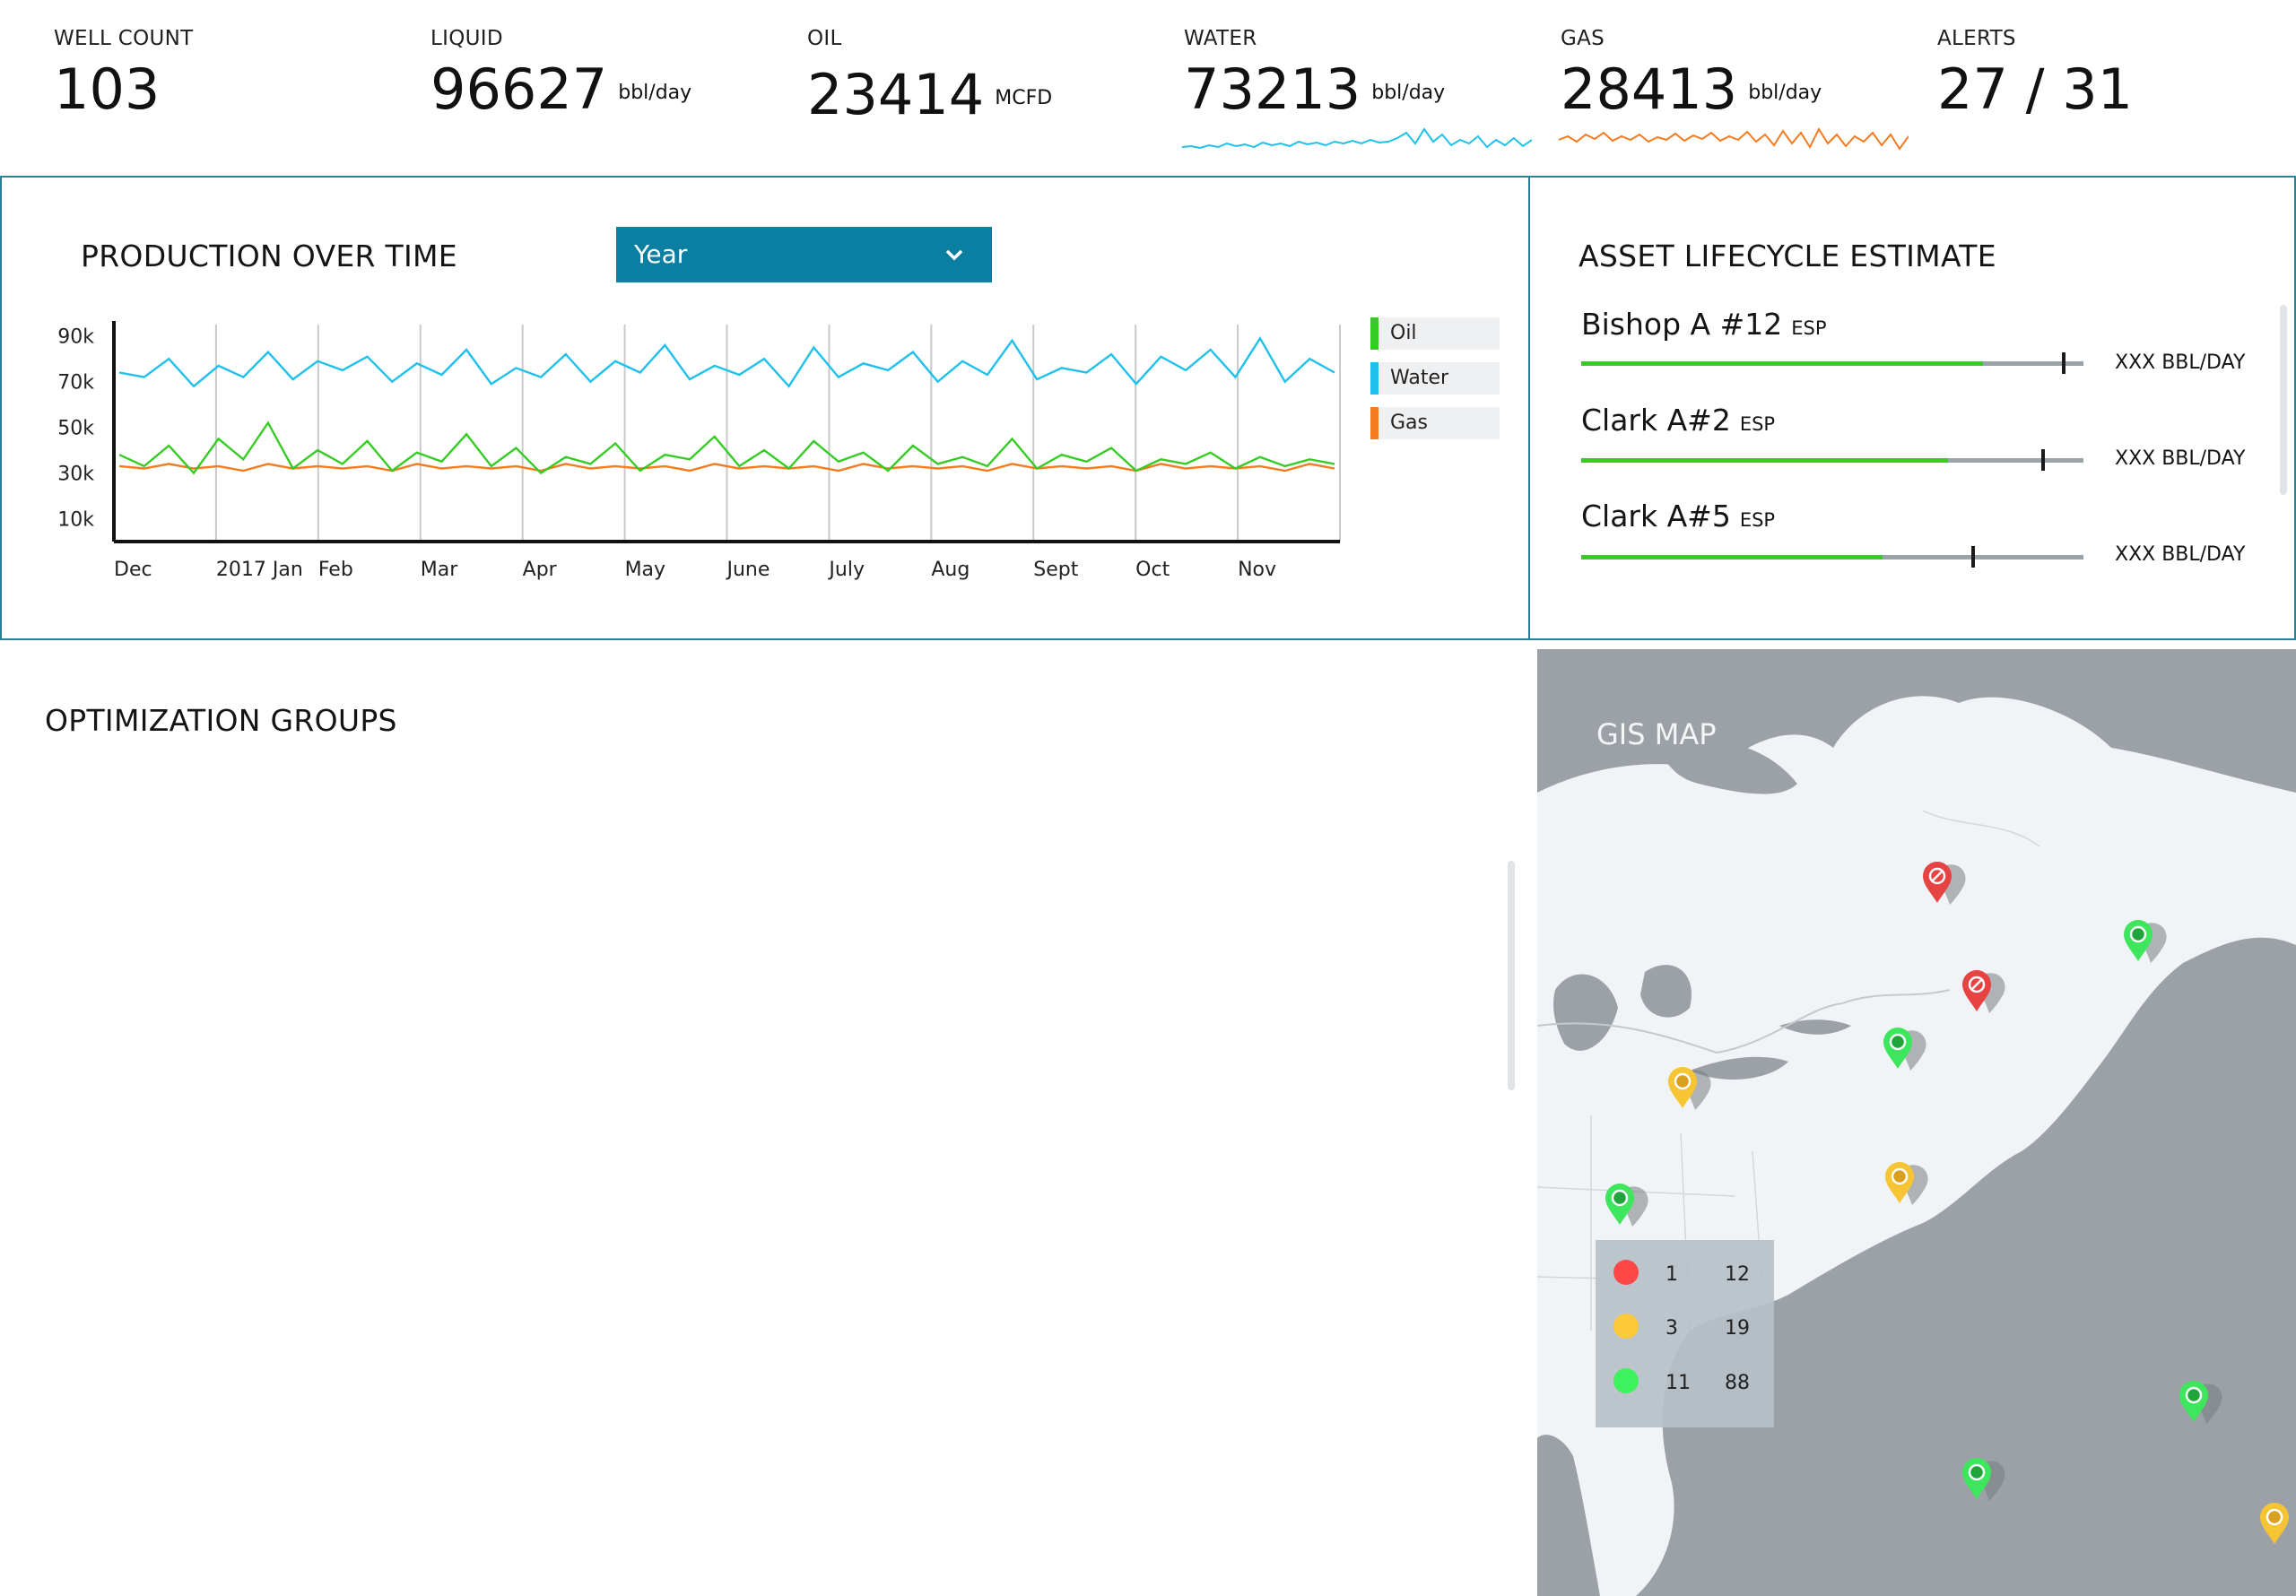 This screenshot has height=1596, width=2296. What do you see at coordinates (1678, 420) in the screenshot?
I see `asset-name: Clark A#2 ESP` at bounding box center [1678, 420].